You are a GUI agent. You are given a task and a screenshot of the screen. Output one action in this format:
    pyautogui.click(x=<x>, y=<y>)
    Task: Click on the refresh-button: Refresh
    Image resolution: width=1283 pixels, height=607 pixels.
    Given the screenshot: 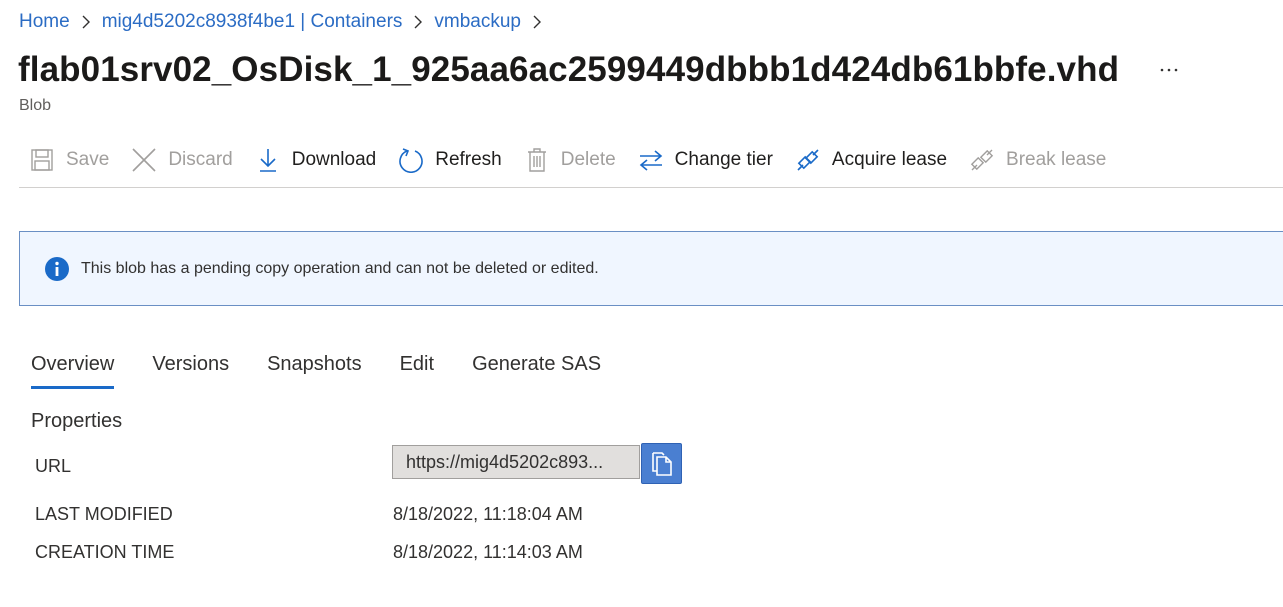 What is the action you would take?
    pyautogui.click(x=450, y=160)
    